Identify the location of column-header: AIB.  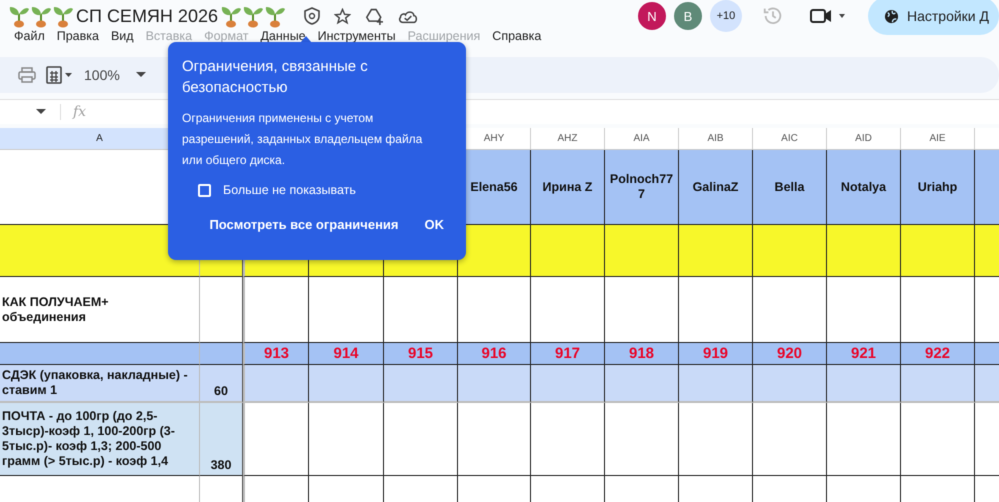
(716, 139).